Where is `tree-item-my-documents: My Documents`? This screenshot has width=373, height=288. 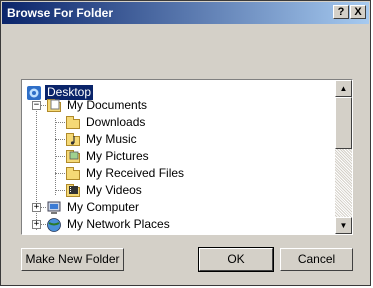
tree-item-my-documents: My Documents is located at coordinates (97, 105).